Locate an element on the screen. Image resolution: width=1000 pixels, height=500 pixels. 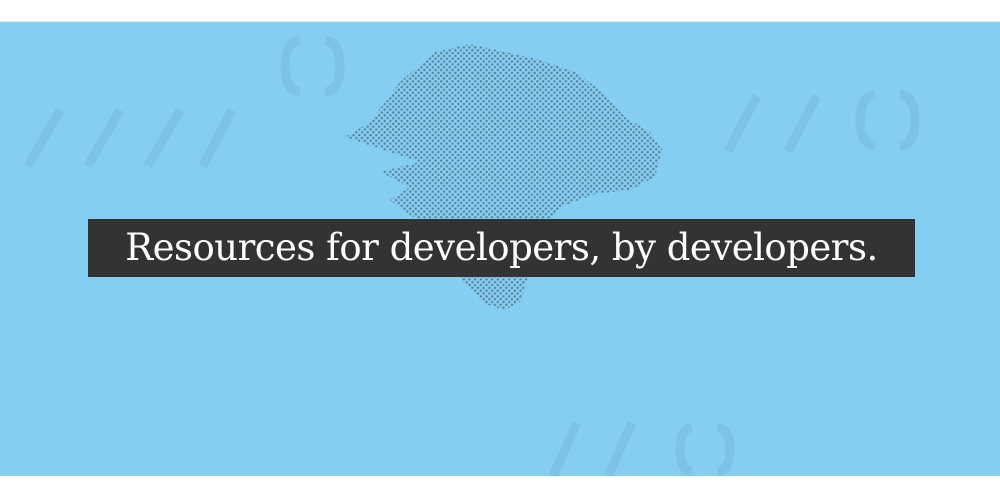
hero-headline: Resources for developers, by developers. is located at coordinates (501, 247).